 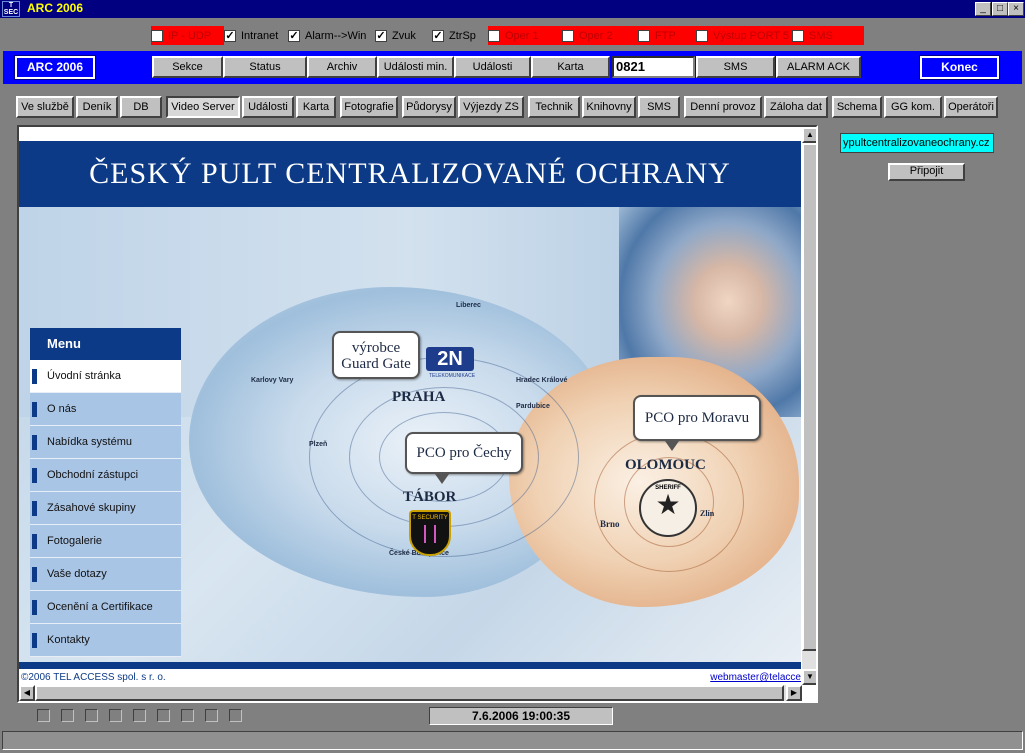 I want to click on tab-sms: SMS, so click(x=659, y=107).